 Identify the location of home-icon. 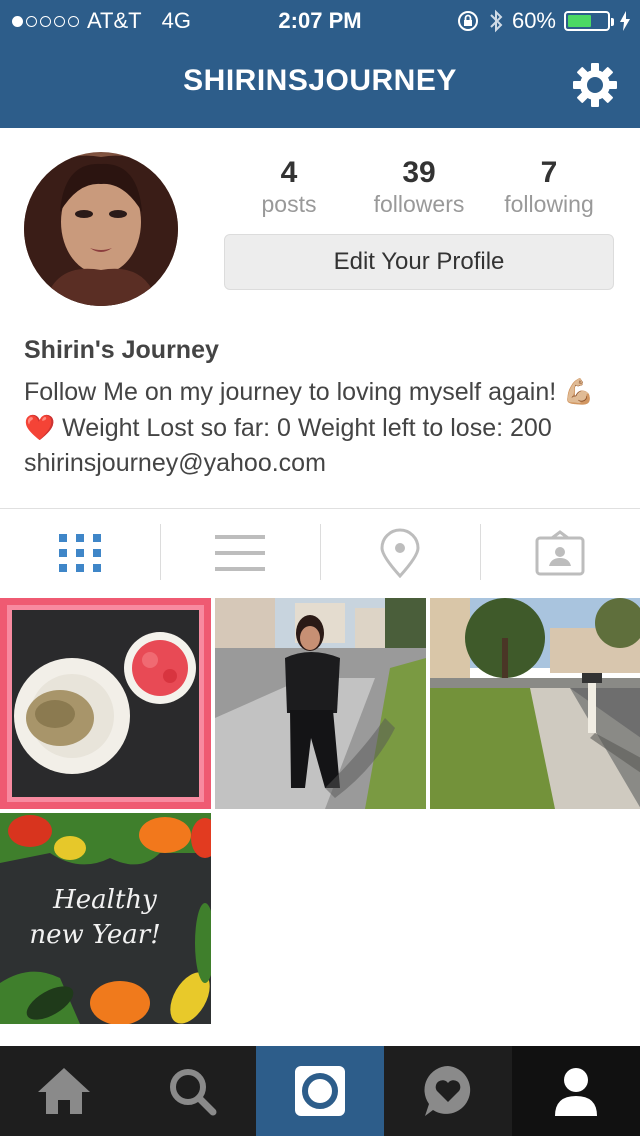
(64, 1091).